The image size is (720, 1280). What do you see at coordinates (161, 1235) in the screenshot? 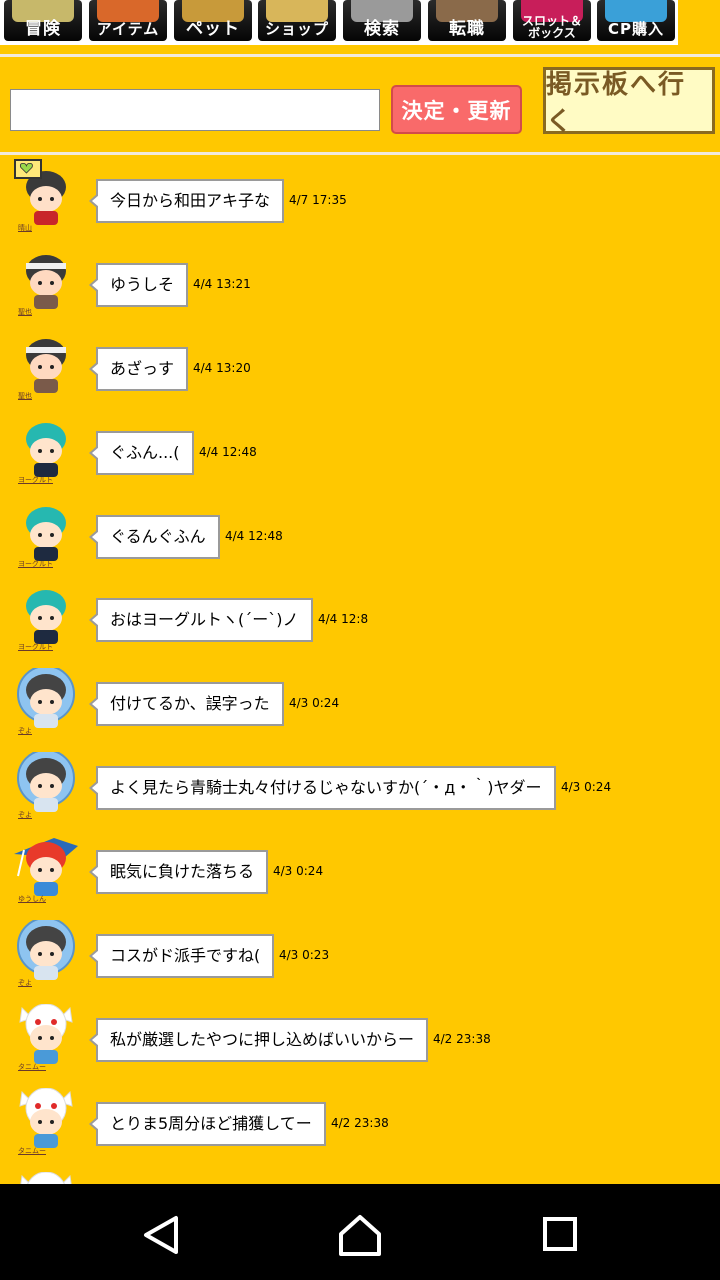
I see `back-icon` at bounding box center [161, 1235].